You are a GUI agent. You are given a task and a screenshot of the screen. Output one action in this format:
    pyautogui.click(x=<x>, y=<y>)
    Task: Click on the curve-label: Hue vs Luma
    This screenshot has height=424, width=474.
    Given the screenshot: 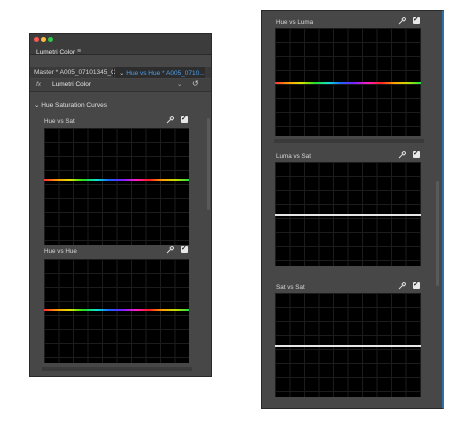 What is the action you would take?
    pyautogui.click(x=295, y=22)
    